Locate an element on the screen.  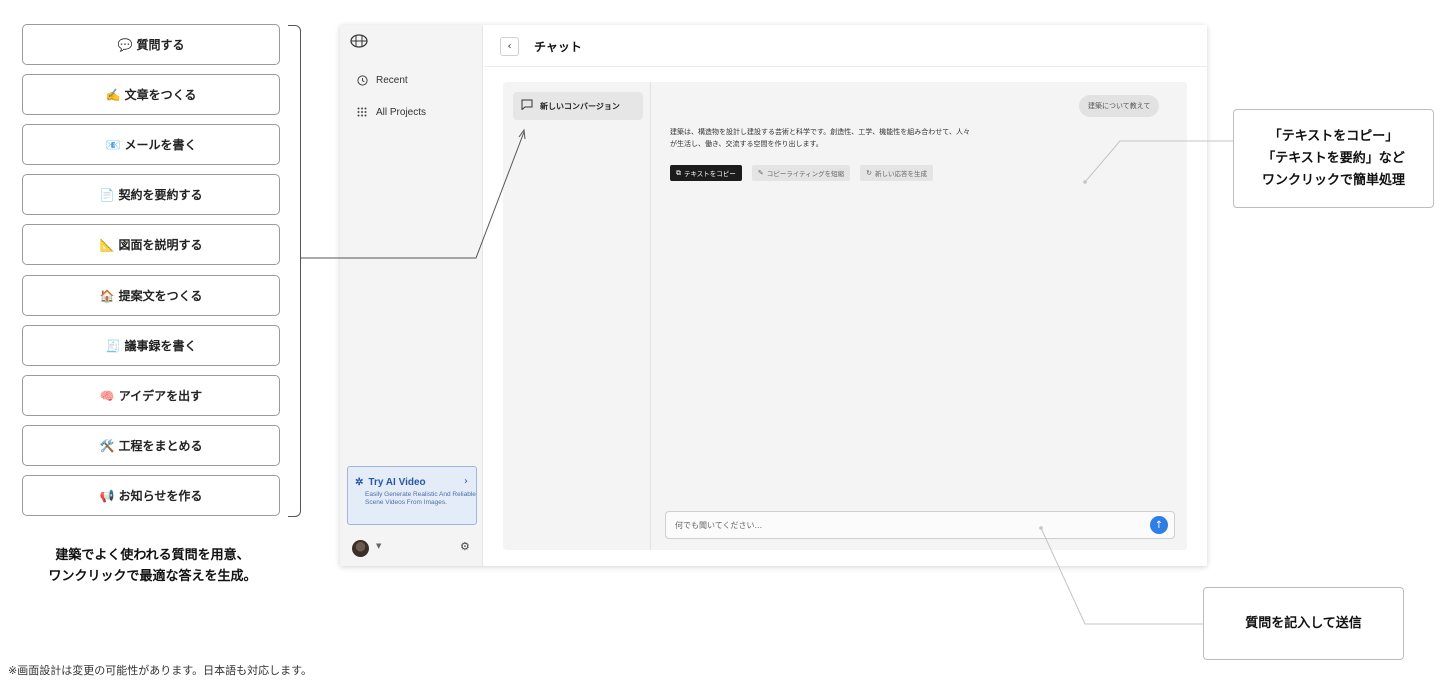
chevron-down-icon: ▼ is located at coordinates (378, 546).